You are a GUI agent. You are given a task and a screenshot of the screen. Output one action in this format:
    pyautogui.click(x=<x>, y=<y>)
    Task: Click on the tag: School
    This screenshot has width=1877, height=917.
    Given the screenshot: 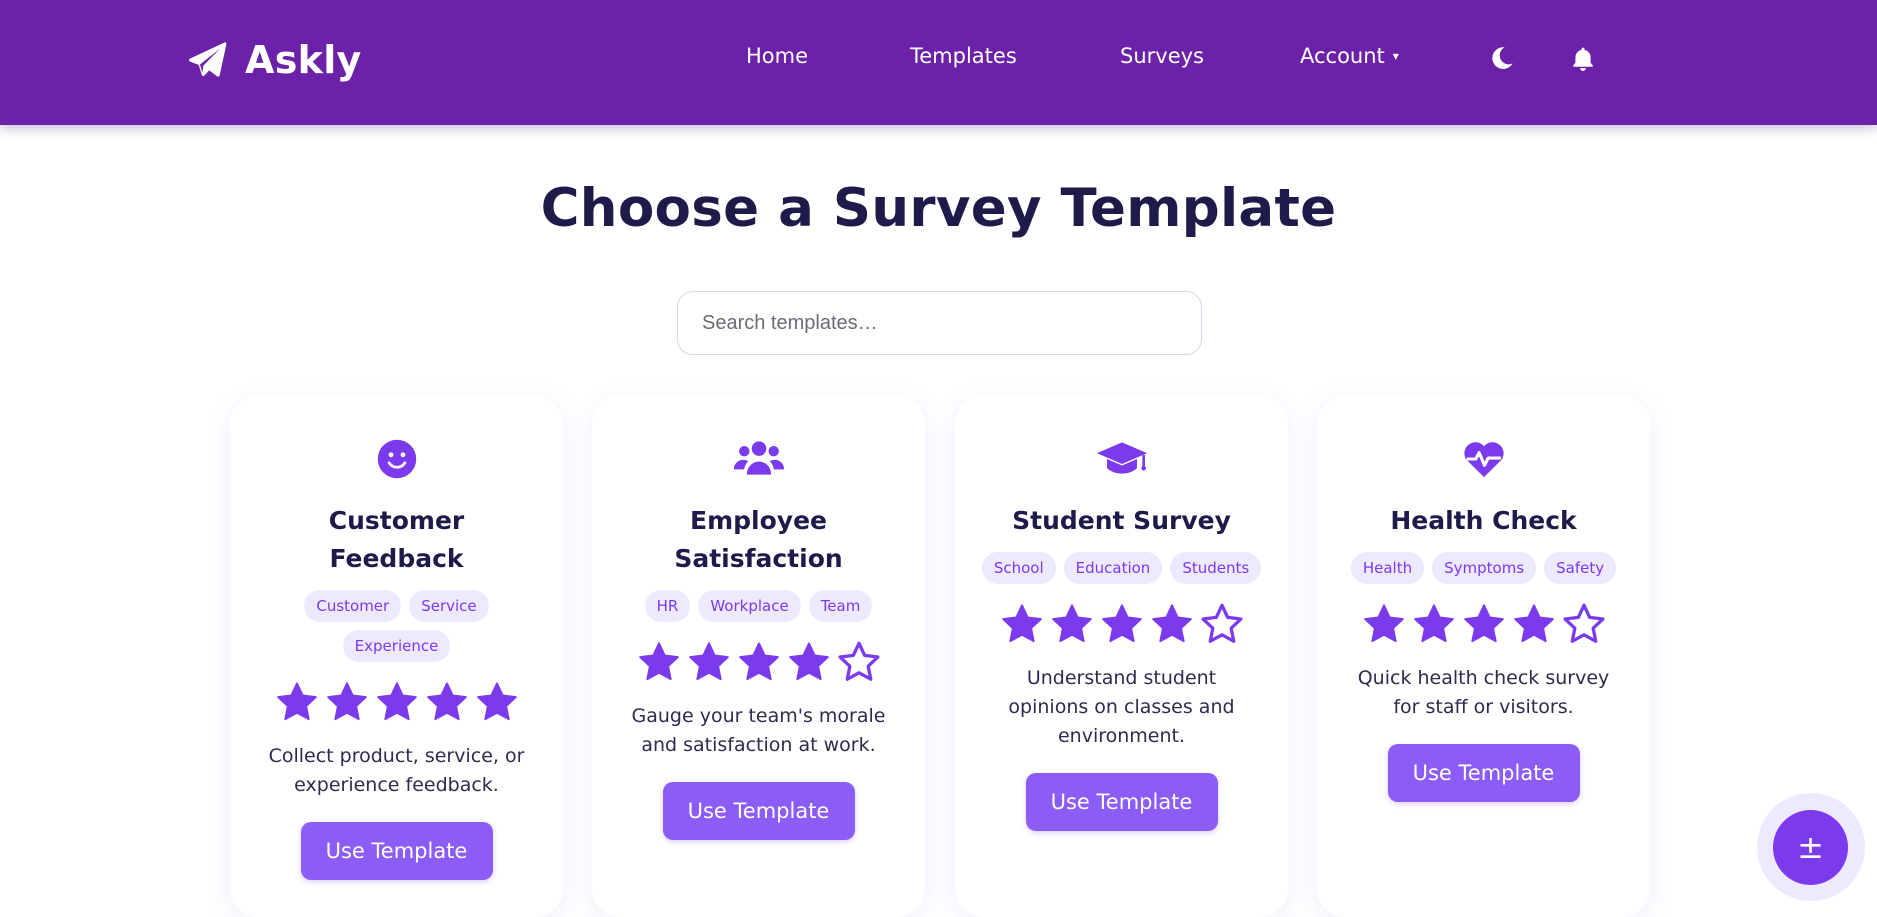 What is the action you would take?
    pyautogui.click(x=1018, y=568)
    